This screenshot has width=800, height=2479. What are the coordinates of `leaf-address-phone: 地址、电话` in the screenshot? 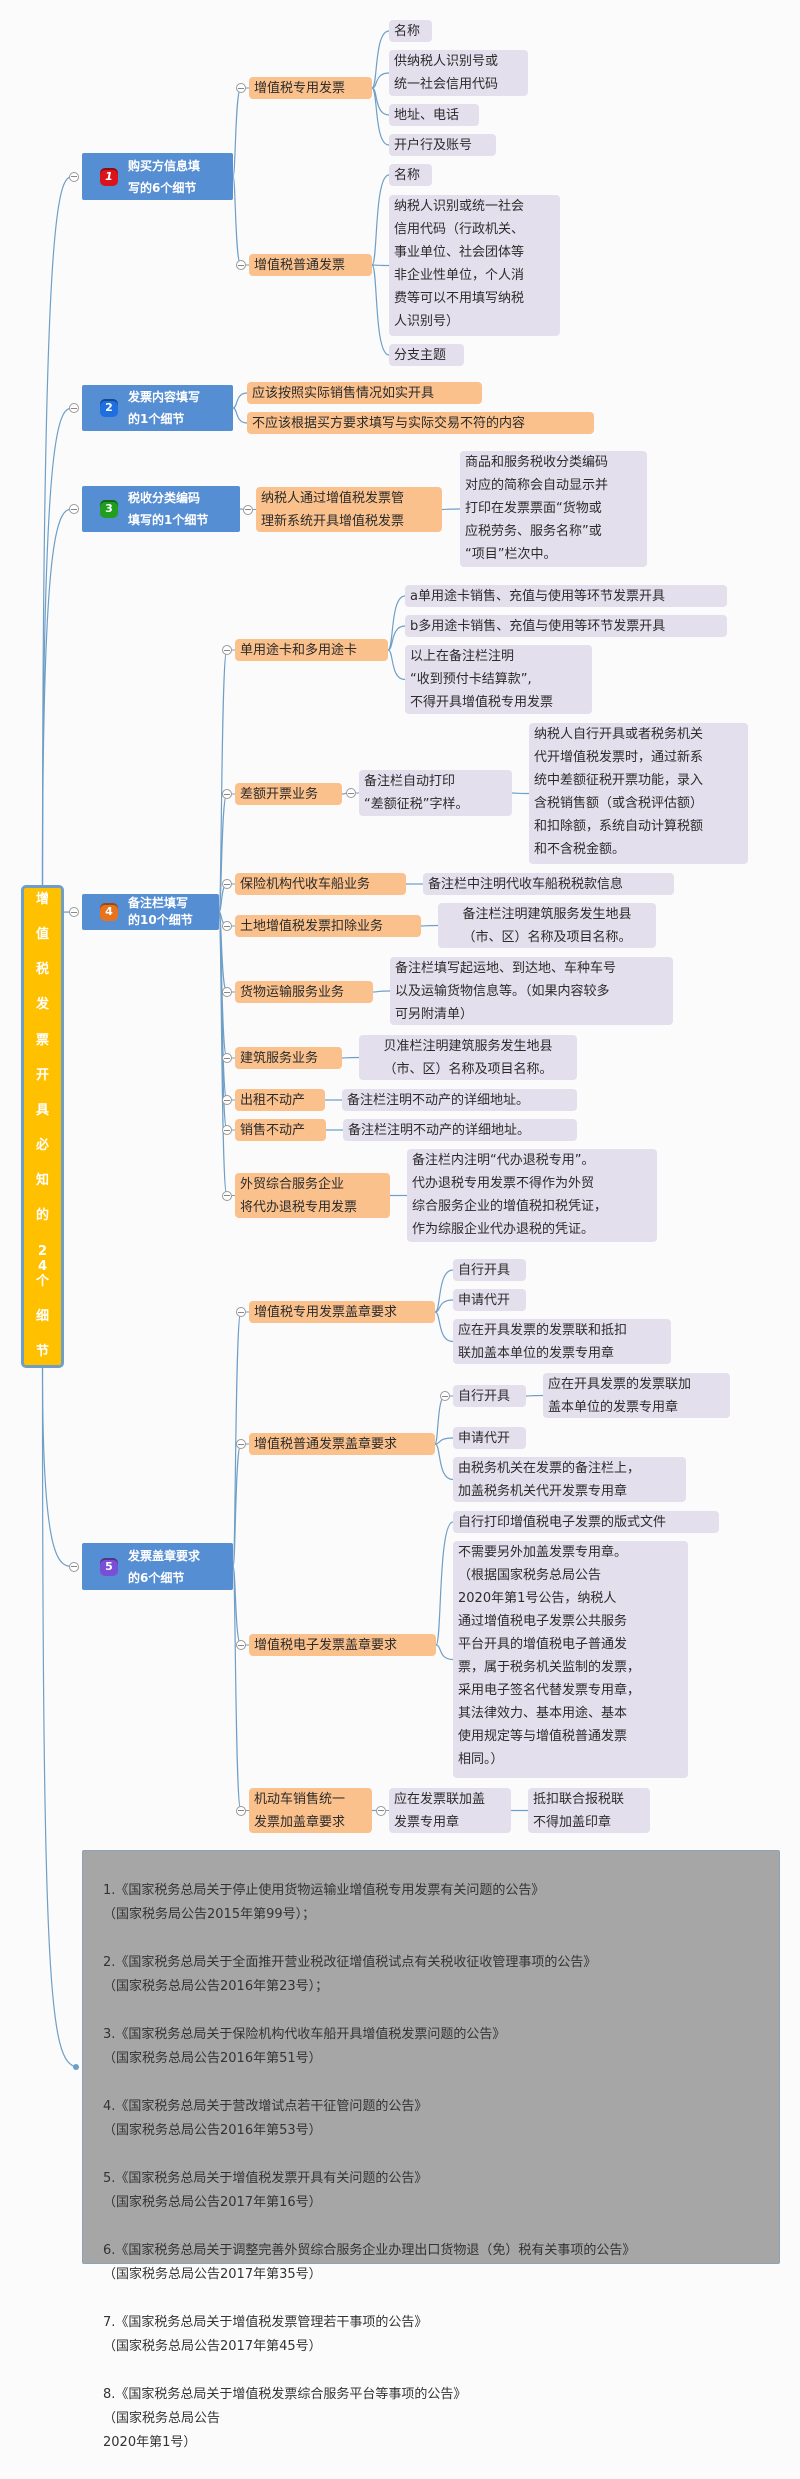 It's located at (434, 115).